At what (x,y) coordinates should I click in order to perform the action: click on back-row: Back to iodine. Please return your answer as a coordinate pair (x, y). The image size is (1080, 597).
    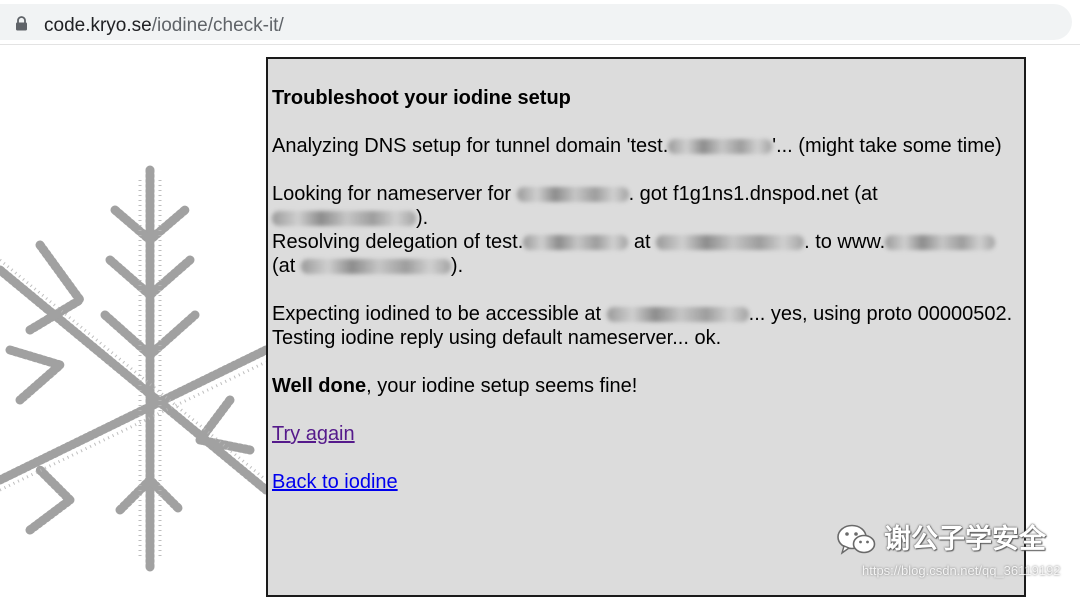
    Looking at the image, I should click on (648, 482).